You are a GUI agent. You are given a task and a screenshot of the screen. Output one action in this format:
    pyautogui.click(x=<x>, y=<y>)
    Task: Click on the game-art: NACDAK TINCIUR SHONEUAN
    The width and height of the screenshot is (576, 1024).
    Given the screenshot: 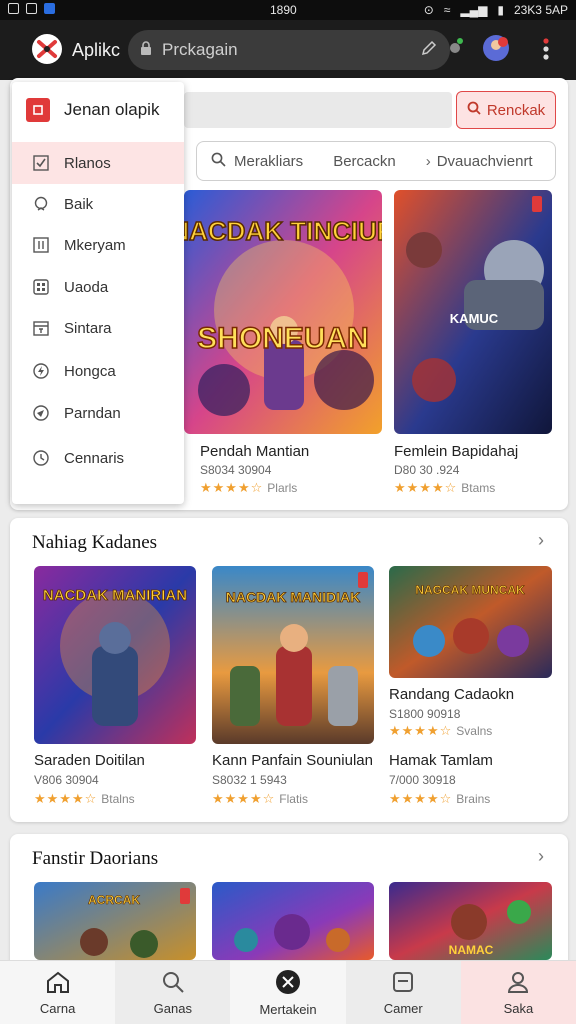 What is the action you would take?
    pyautogui.click(x=283, y=312)
    